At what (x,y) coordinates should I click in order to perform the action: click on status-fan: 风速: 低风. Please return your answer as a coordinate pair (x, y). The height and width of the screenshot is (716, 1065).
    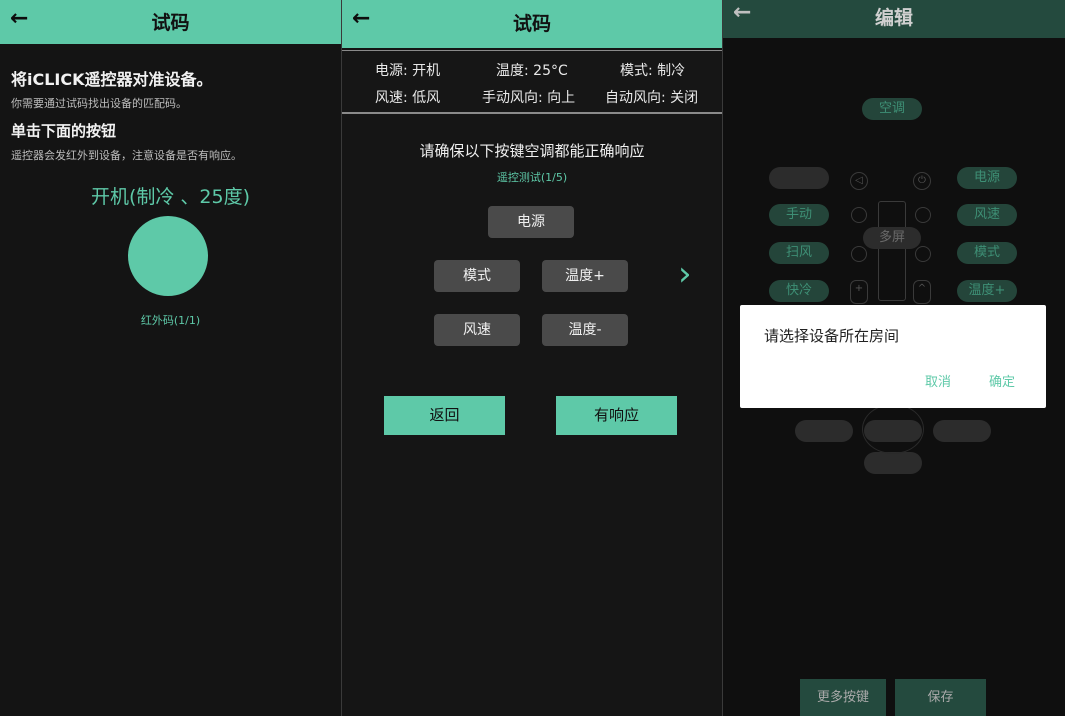
    Looking at the image, I should click on (408, 98).